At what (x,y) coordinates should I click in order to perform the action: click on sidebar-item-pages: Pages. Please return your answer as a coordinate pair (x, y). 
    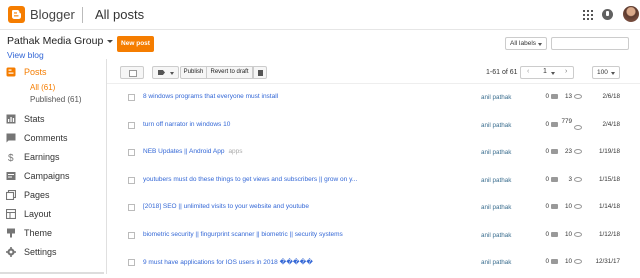
    Looking at the image, I should click on (52, 195).